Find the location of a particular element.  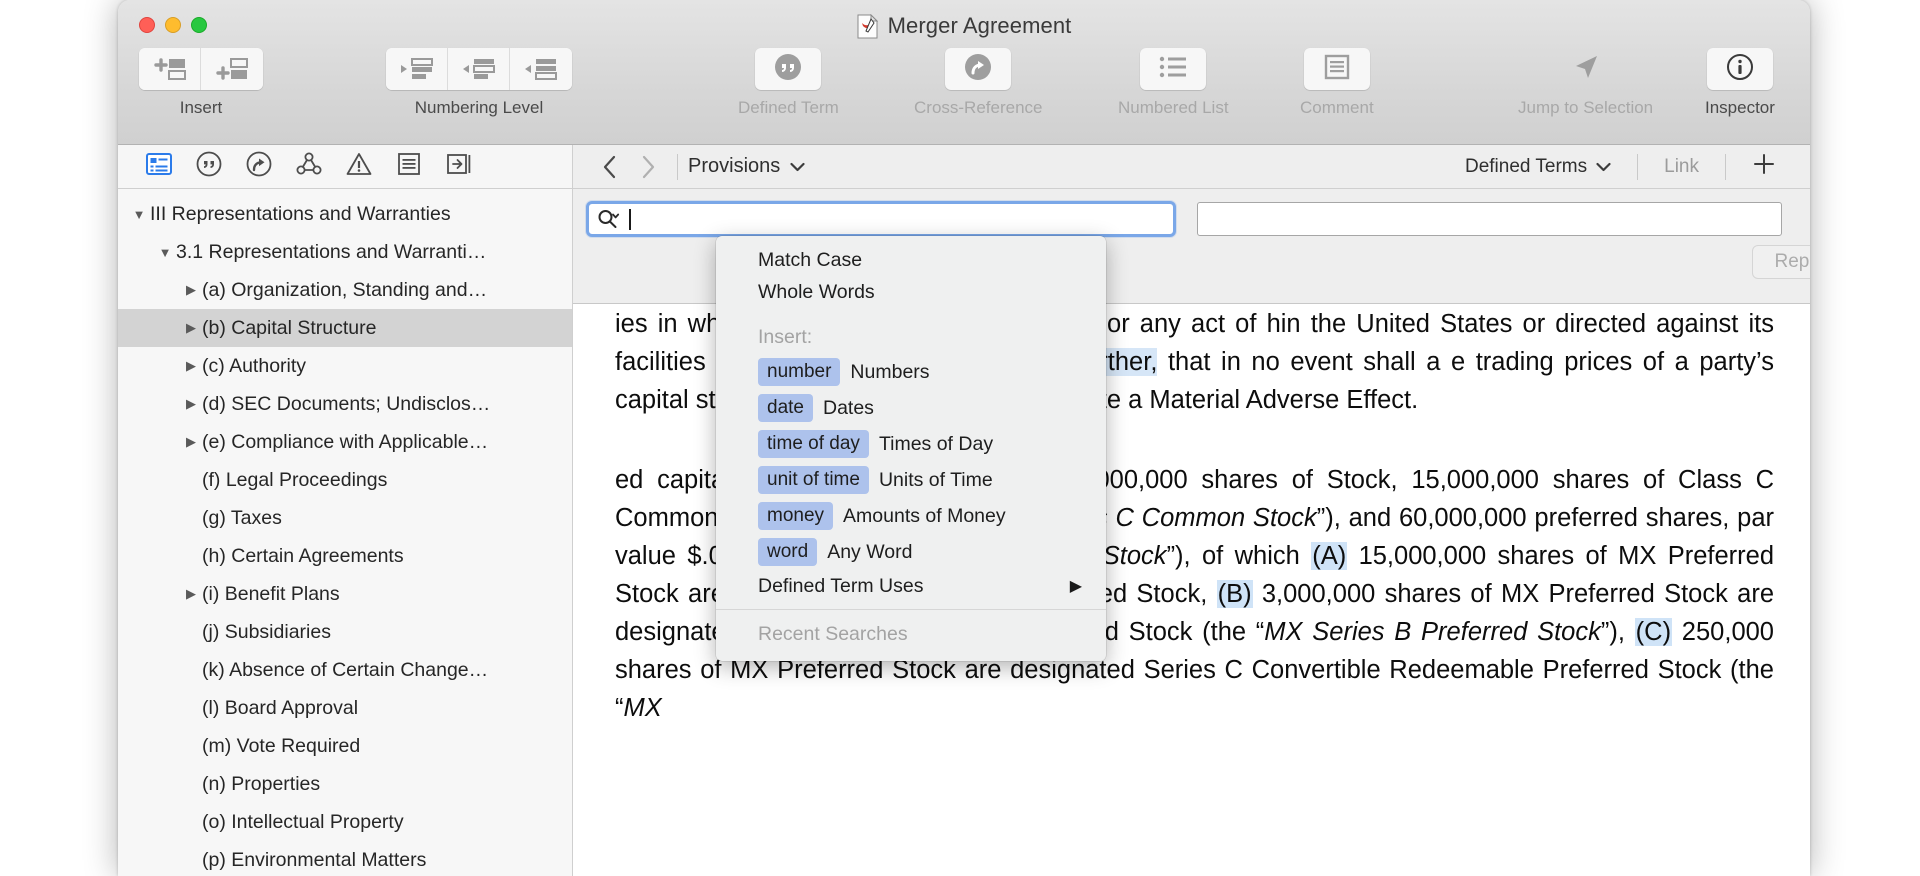

insert-below-button is located at coordinates (232, 69).